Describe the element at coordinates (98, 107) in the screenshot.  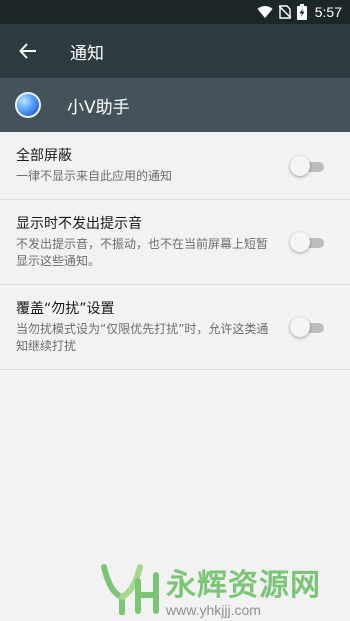
I see `app-name: 小V助手` at that location.